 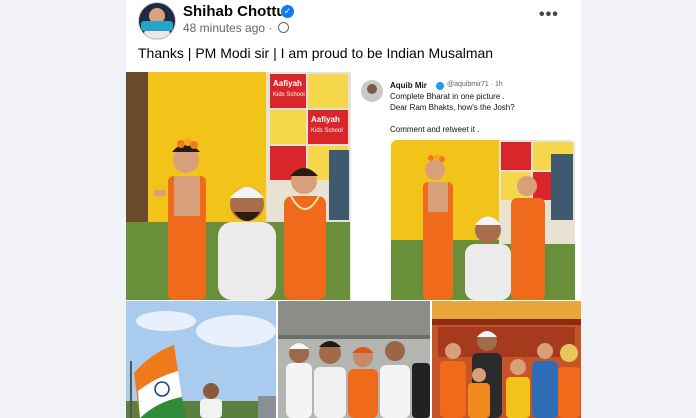 I want to click on post-meta: 48 minutes ago ·, so click(x=236, y=28).